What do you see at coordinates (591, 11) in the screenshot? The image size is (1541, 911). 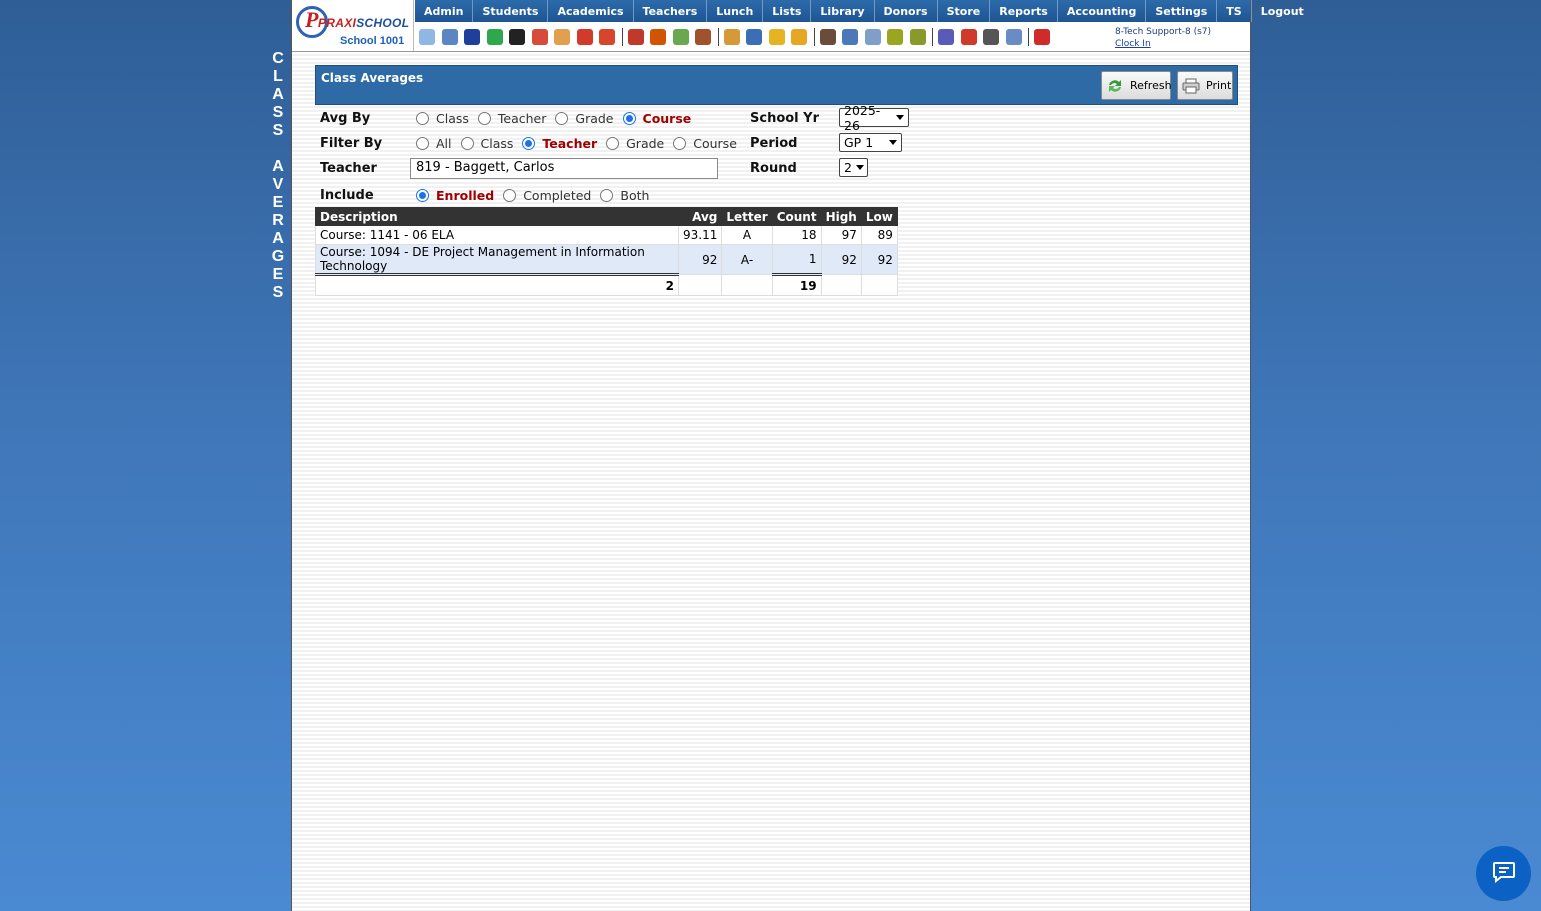 I see `menu-academics: Academics` at bounding box center [591, 11].